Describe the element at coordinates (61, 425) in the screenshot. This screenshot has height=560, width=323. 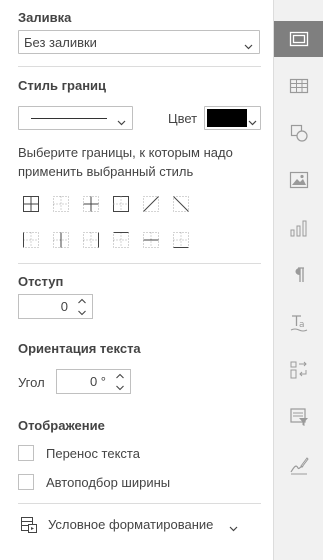
I see `display-title: Отображение` at that location.